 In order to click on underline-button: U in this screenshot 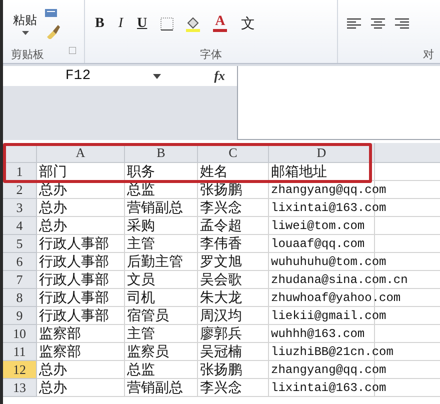, I will do `click(142, 24)`.